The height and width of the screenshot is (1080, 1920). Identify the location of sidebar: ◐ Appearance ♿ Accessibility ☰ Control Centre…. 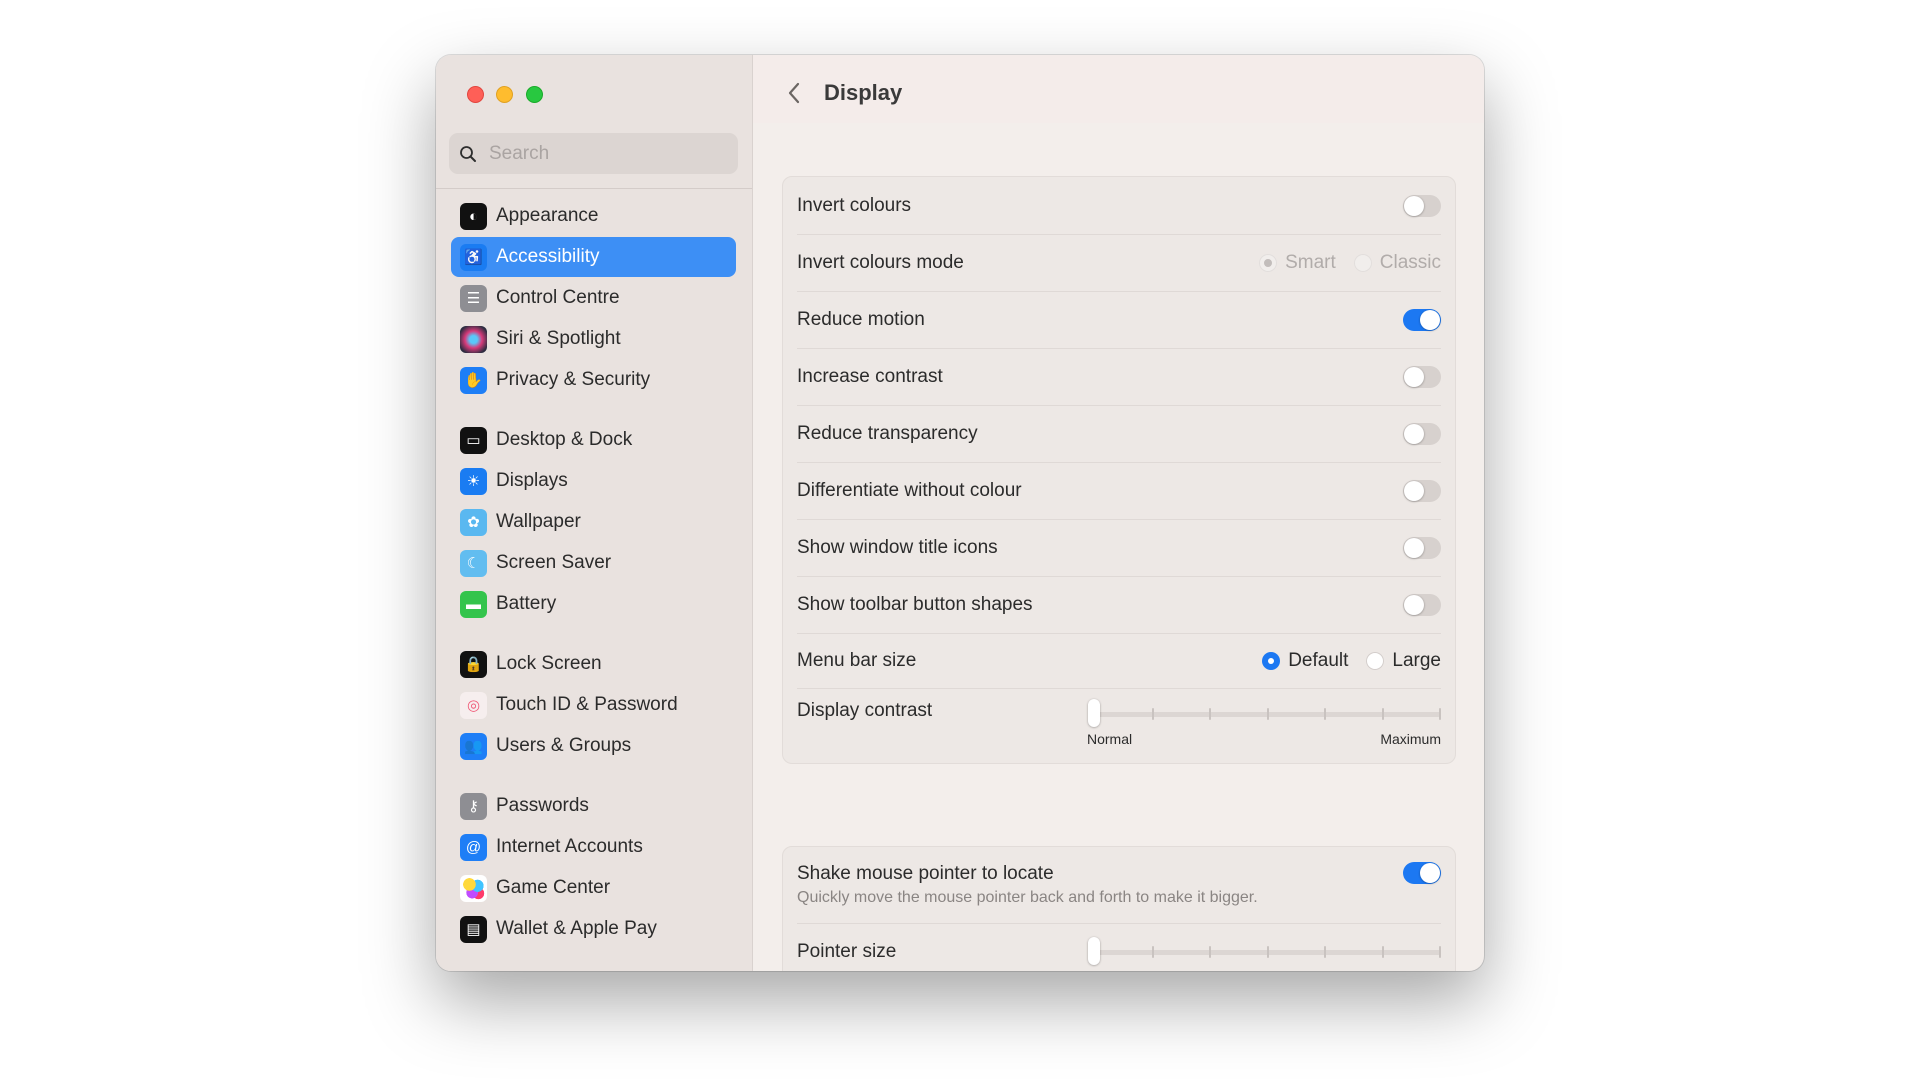
(594, 513).